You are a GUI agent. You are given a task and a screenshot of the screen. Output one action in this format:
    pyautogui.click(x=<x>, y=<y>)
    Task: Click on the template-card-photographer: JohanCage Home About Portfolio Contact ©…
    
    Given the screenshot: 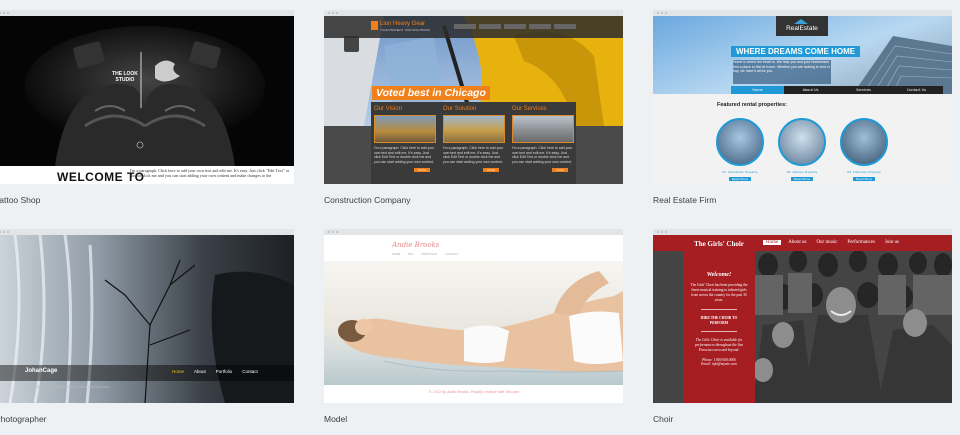 What is the action you would take?
    pyautogui.click(x=147, y=326)
    